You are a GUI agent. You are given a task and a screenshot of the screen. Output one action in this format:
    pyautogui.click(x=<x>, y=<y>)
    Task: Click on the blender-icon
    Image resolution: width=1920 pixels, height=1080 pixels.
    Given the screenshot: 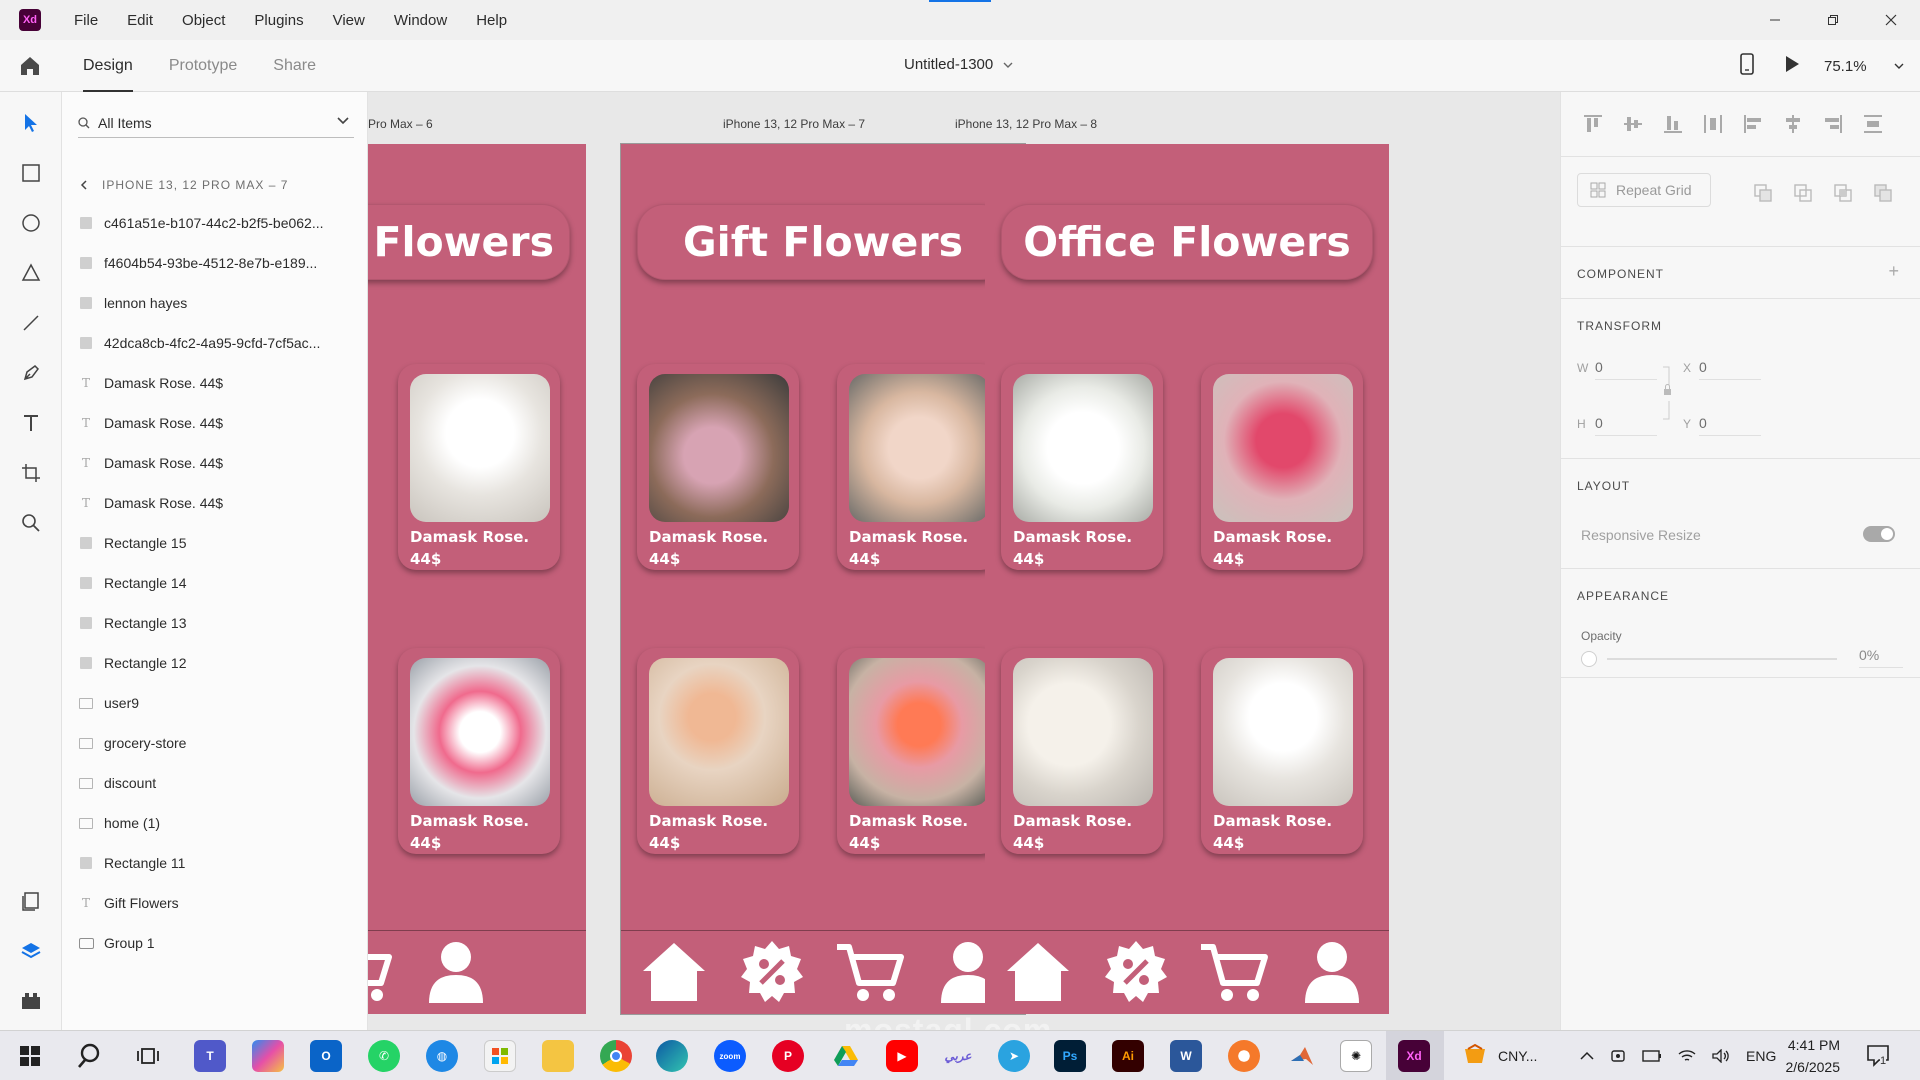 What is the action you would take?
    pyautogui.click(x=1244, y=1056)
    